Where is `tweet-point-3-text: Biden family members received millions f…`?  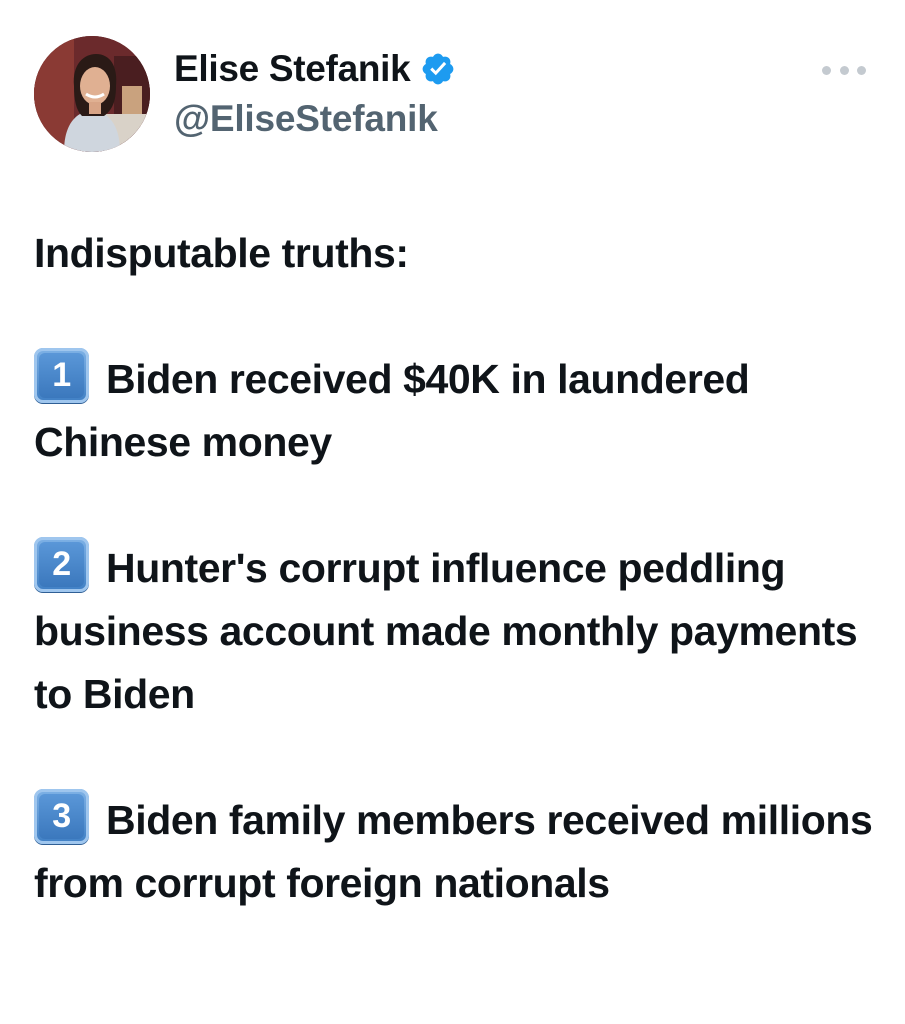
tweet-point-3-text: Biden family members received millions f… is located at coordinates (453, 851).